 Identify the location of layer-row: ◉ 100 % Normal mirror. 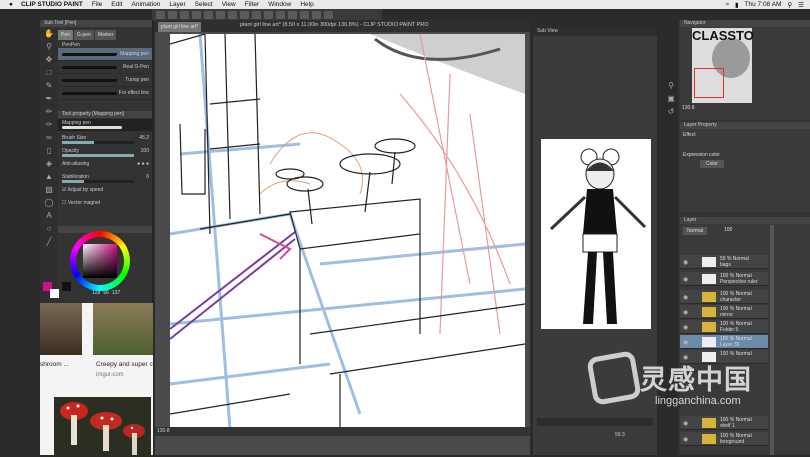
(724, 312).